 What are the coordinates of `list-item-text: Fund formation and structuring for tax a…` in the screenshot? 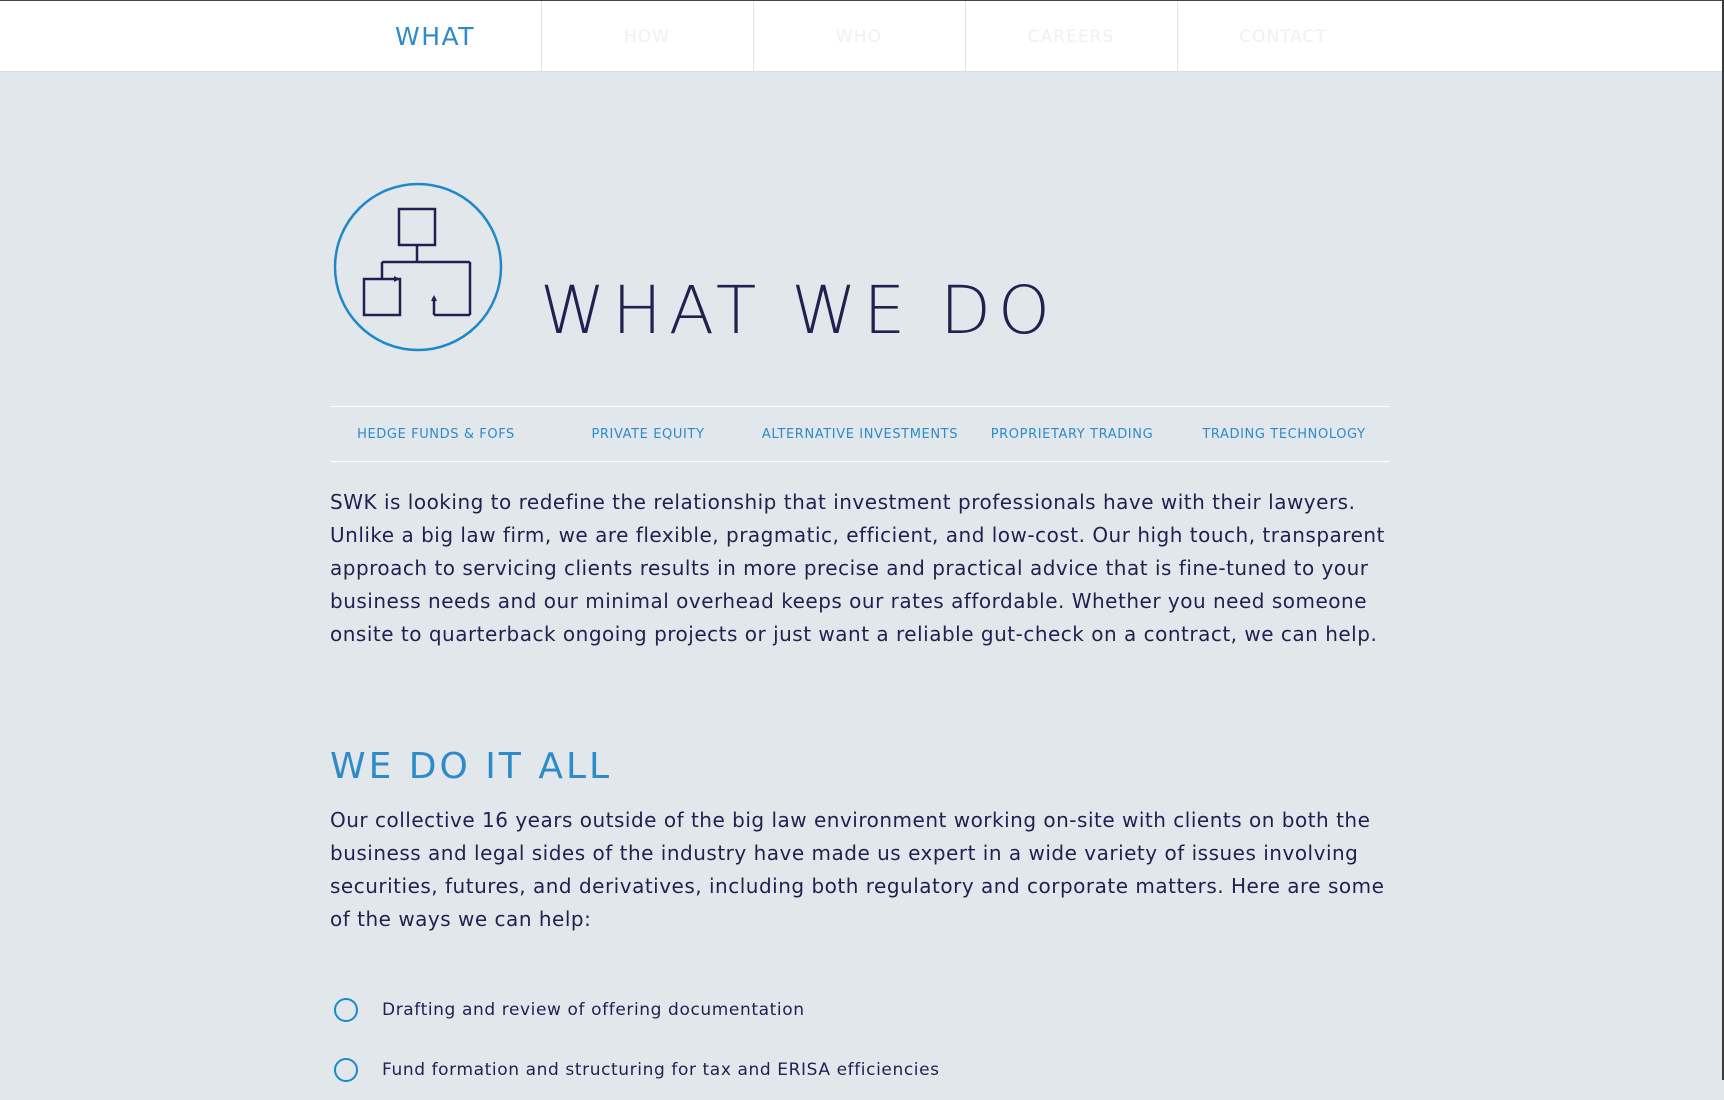 It's located at (661, 1070).